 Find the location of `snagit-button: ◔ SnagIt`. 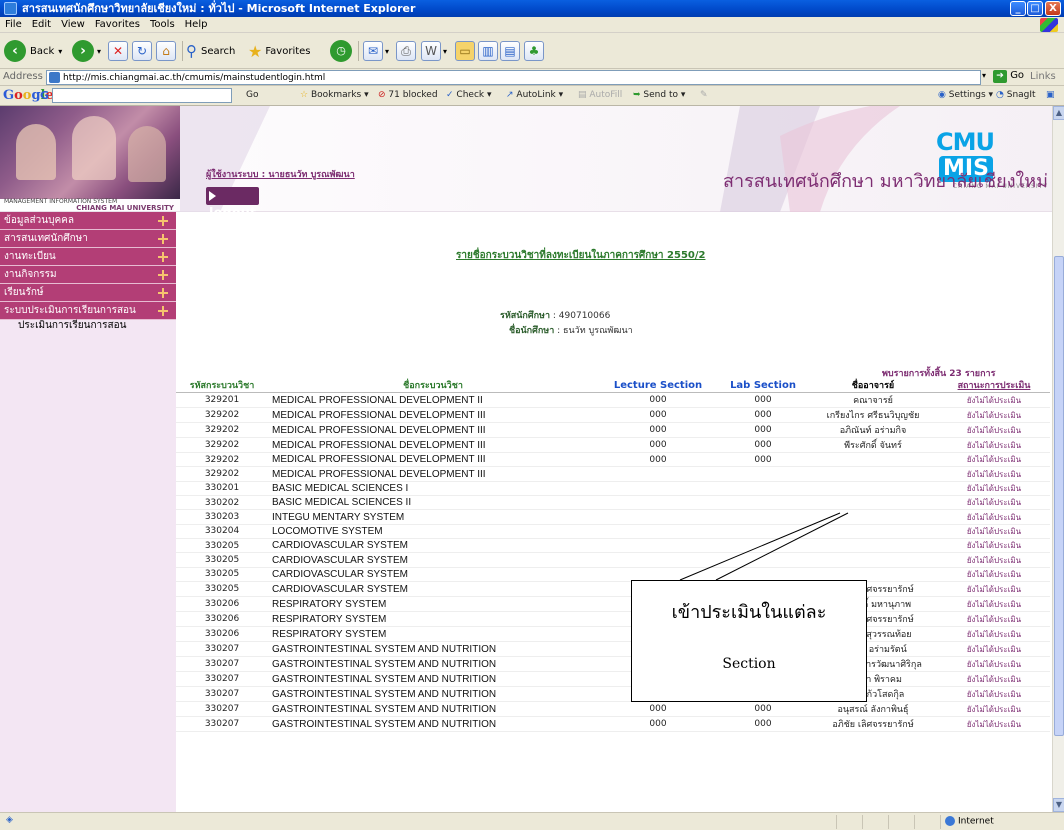

snagit-button: ◔ SnagIt is located at coordinates (1016, 95).